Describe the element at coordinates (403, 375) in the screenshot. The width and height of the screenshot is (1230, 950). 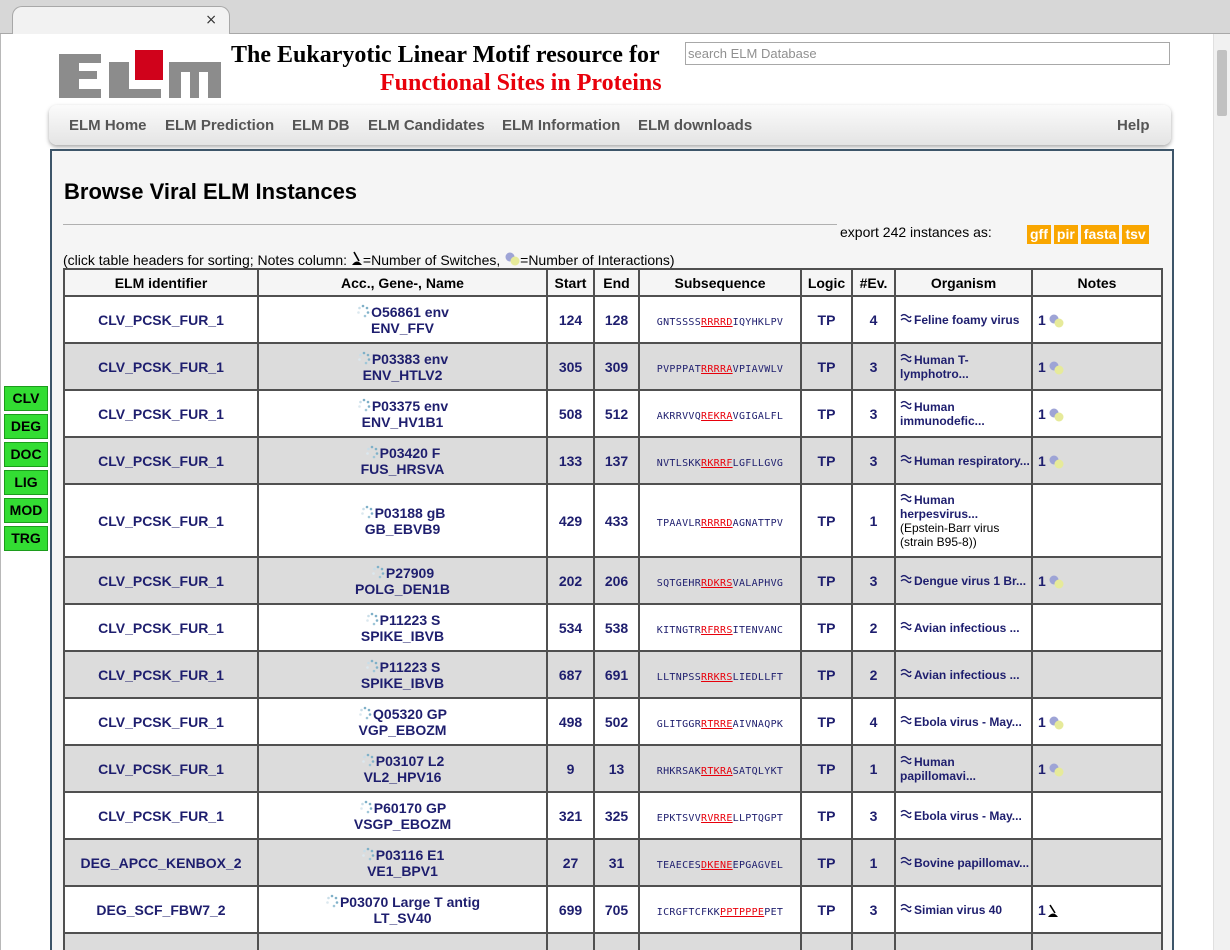
I see `protein-name-link: ENV_HTLV2` at that location.